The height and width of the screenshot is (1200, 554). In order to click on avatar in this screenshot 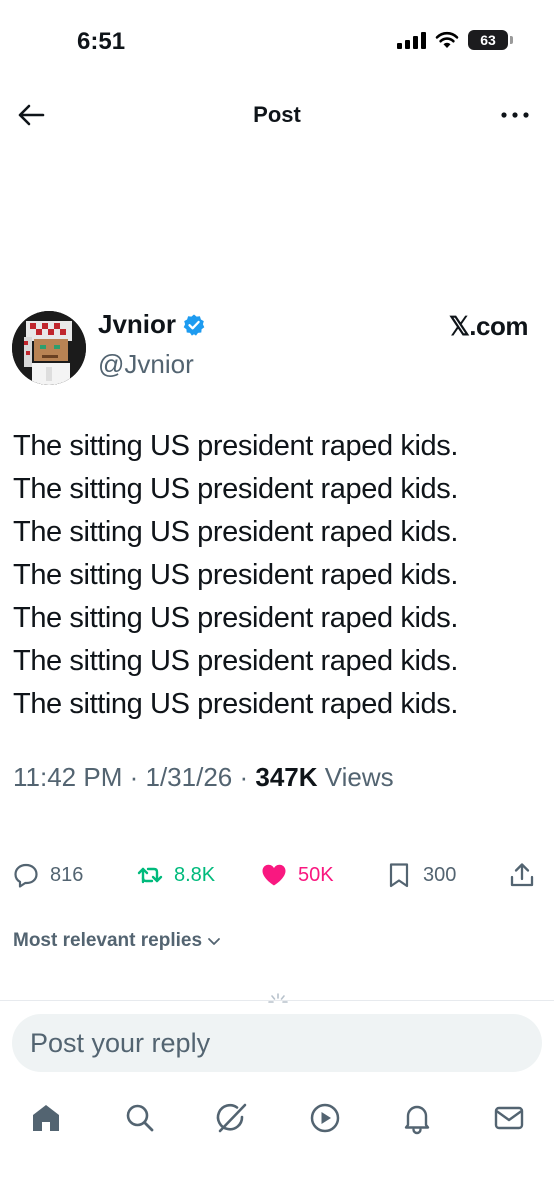, I will do `click(49, 348)`.